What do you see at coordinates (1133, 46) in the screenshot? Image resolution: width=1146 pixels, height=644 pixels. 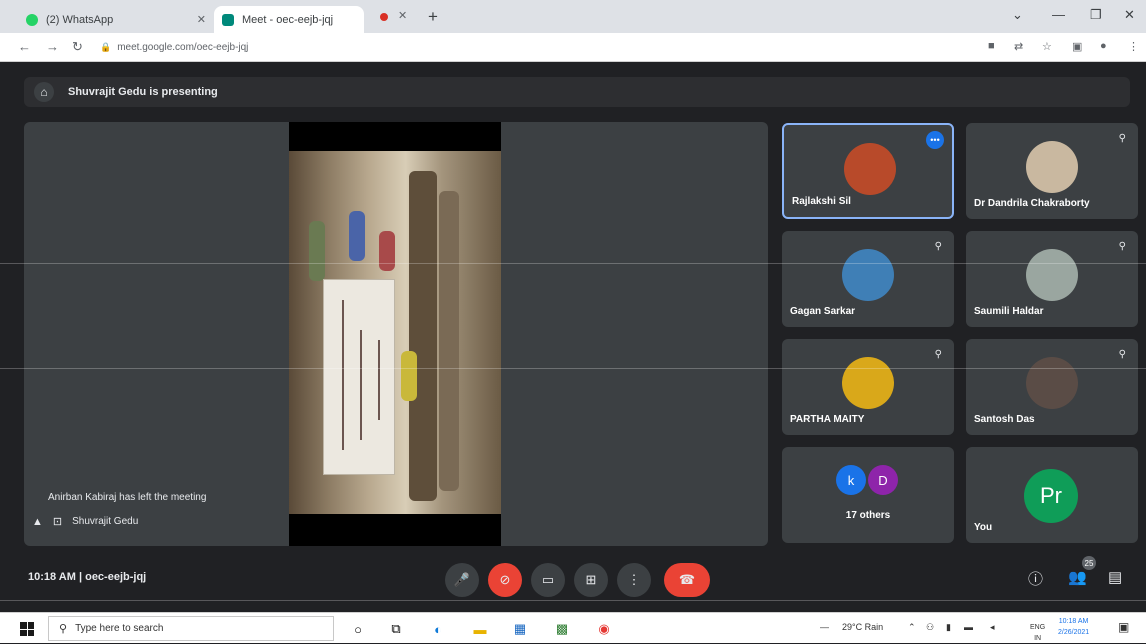 I see `menu-icon: ⋮` at bounding box center [1133, 46].